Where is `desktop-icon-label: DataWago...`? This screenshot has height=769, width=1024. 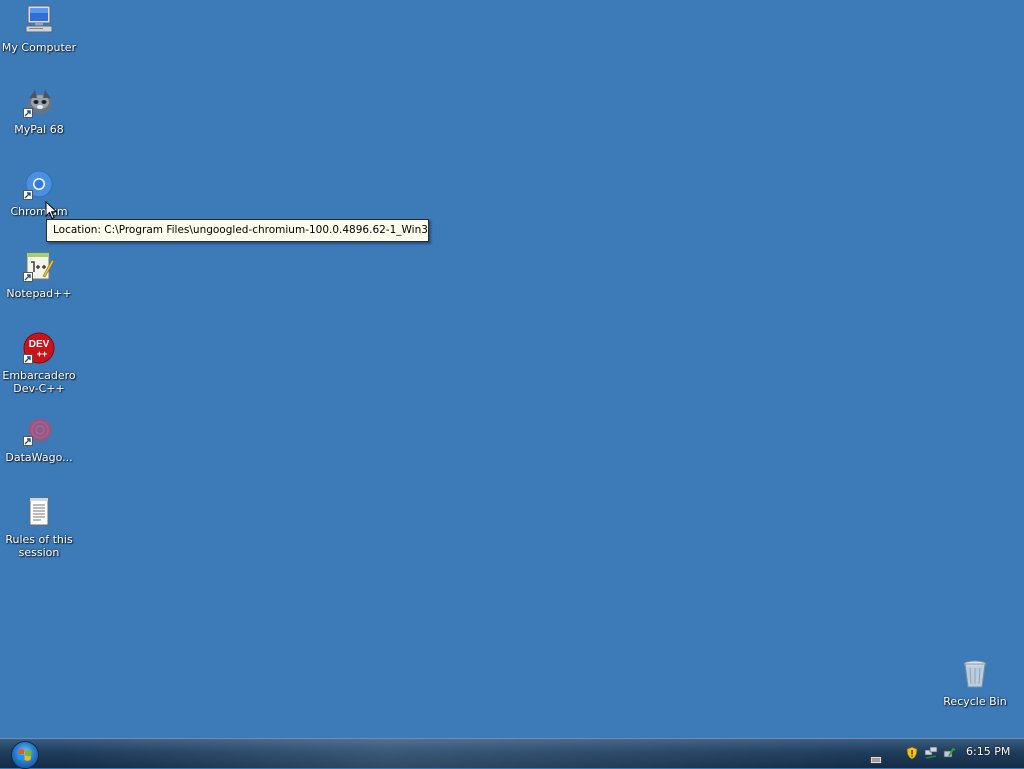
desktop-icon-label: DataWago... is located at coordinates (39, 457).